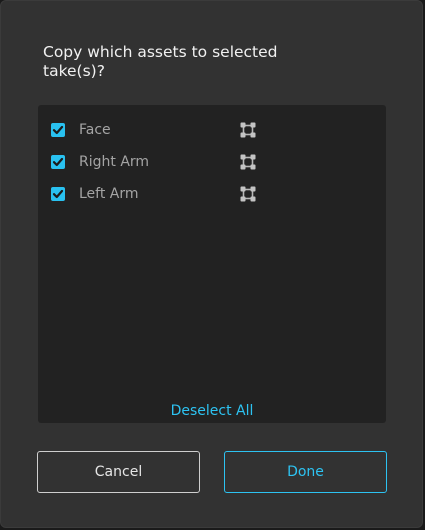  What do you see at coordinates (109, 194) in the screenshot?
I see `asset-label: Left Arm` at bounding box center [109, 194].